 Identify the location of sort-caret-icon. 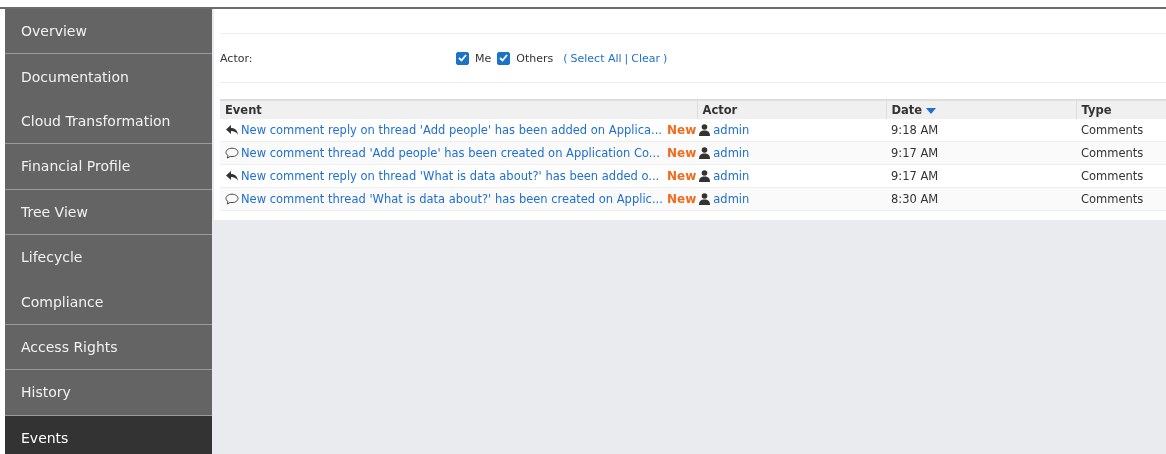
(931, 110).